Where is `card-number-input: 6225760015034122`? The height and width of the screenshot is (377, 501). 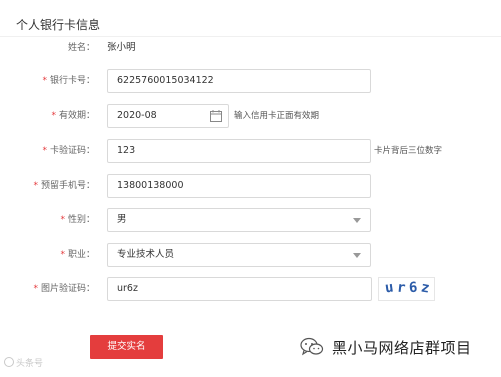
card-number-input: 6225760015034122 is located at coordinates (239, 81).